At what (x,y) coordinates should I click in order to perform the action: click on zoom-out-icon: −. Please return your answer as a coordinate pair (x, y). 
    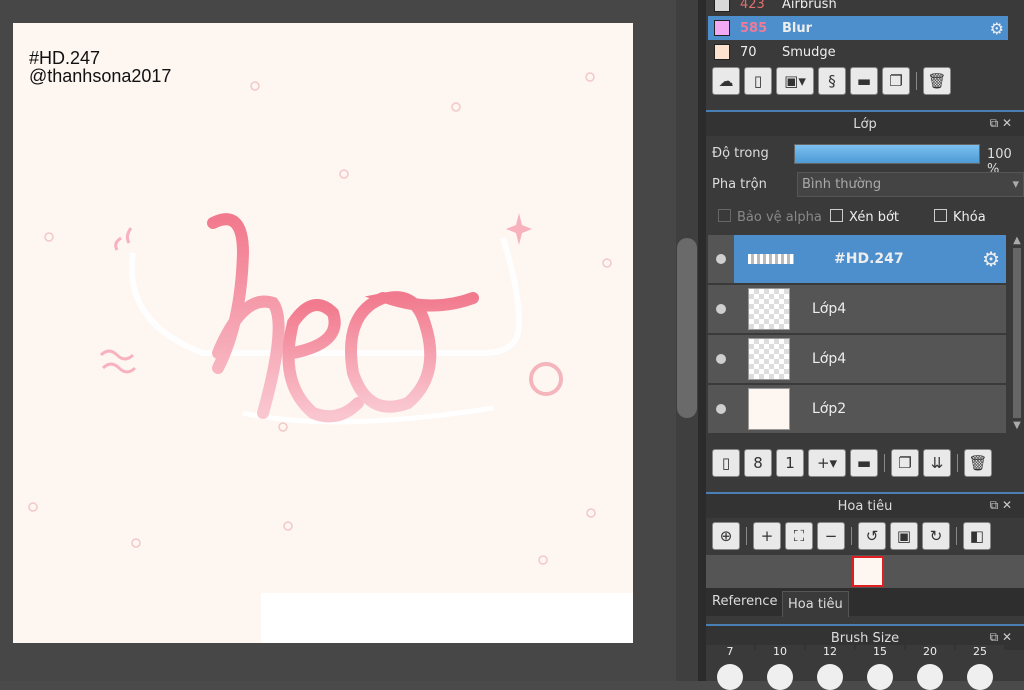
    Looking at the image, I should click on (831, 536).